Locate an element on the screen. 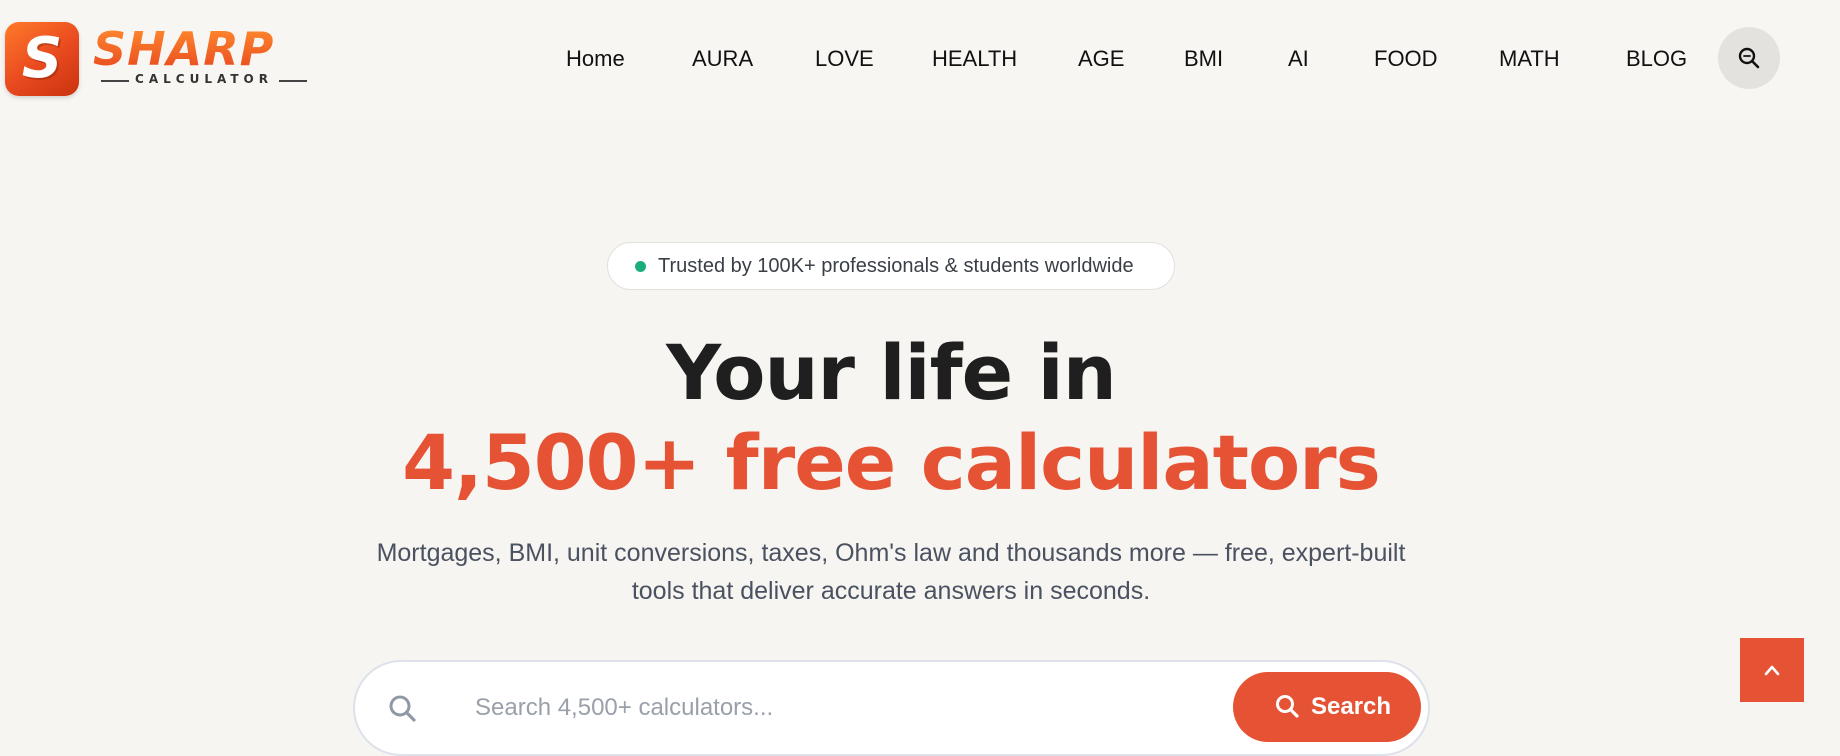 The width and height of the screenshot is (1840, 756). nav-item-home: Home is located at coordinates (595, 59).